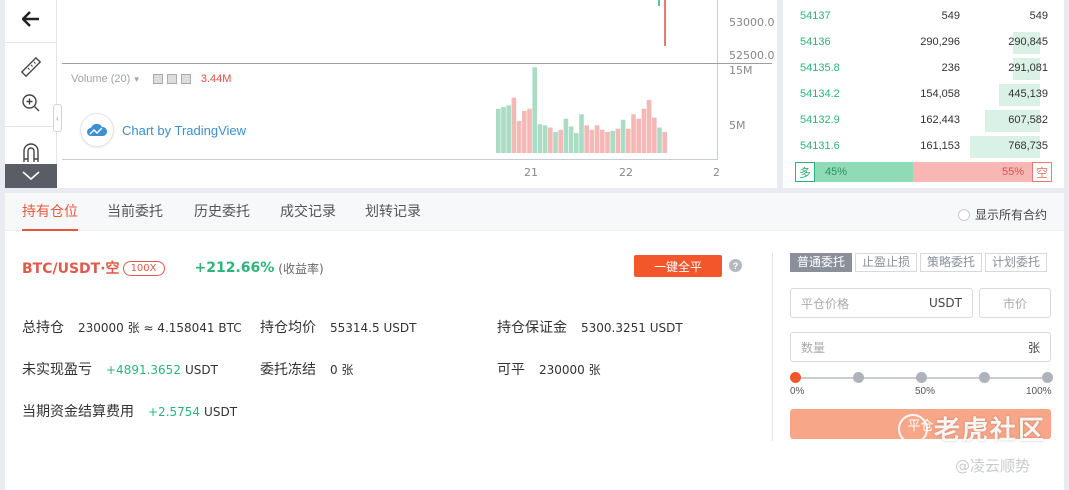 Image resolution: width=1069 pixels, height=490 pixels. What do you see at coordinates (820, 68) in the screenshot?
I see `order-book-price: 54135.8` at bounding box center [820, 68].